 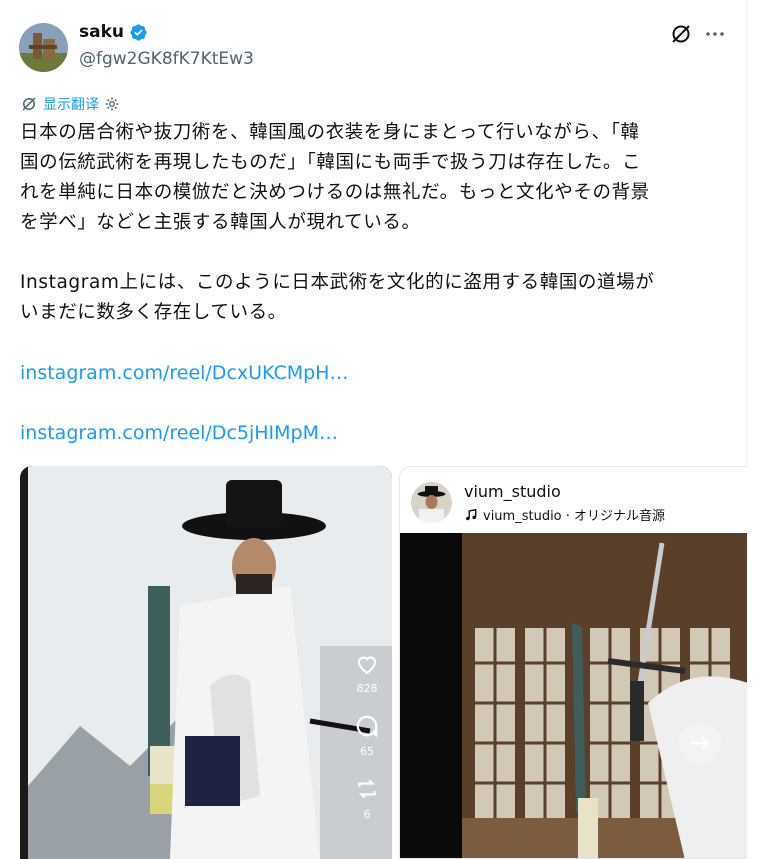 What do you see at coordinates (367, 751) in the screenshot?
I see `comment-count: 65` at bounding box center [367, 751].